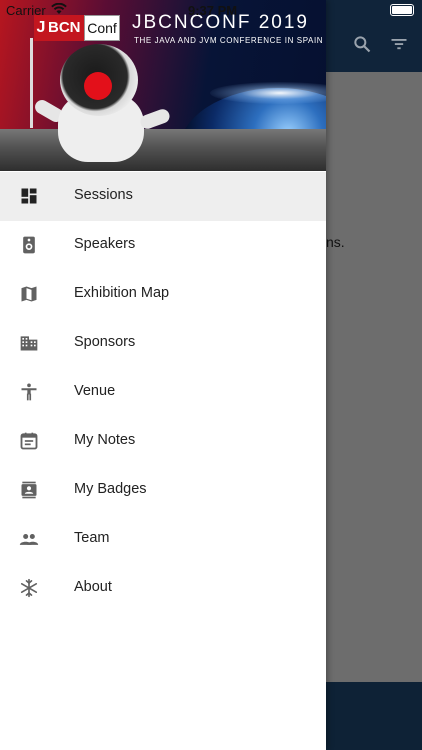 This screenshot has width=422, height=750. I want to click on dashboard-icon, so click(29, 196).